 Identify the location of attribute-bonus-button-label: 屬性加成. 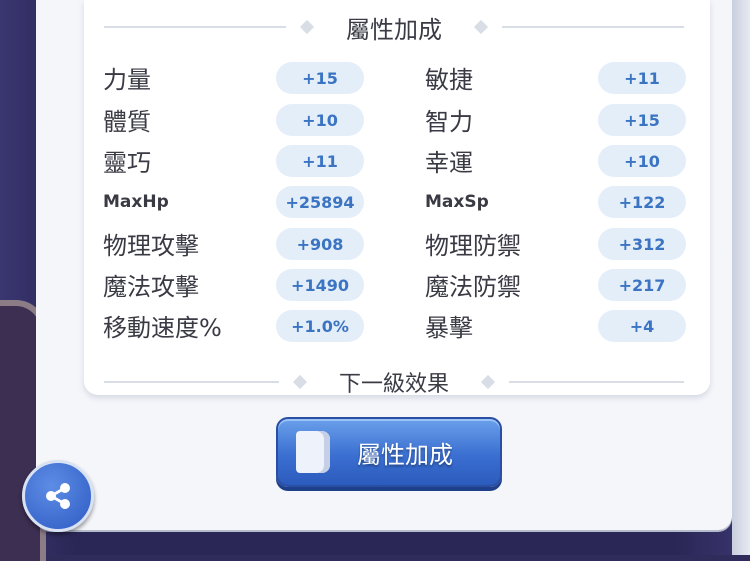
(405, 454).